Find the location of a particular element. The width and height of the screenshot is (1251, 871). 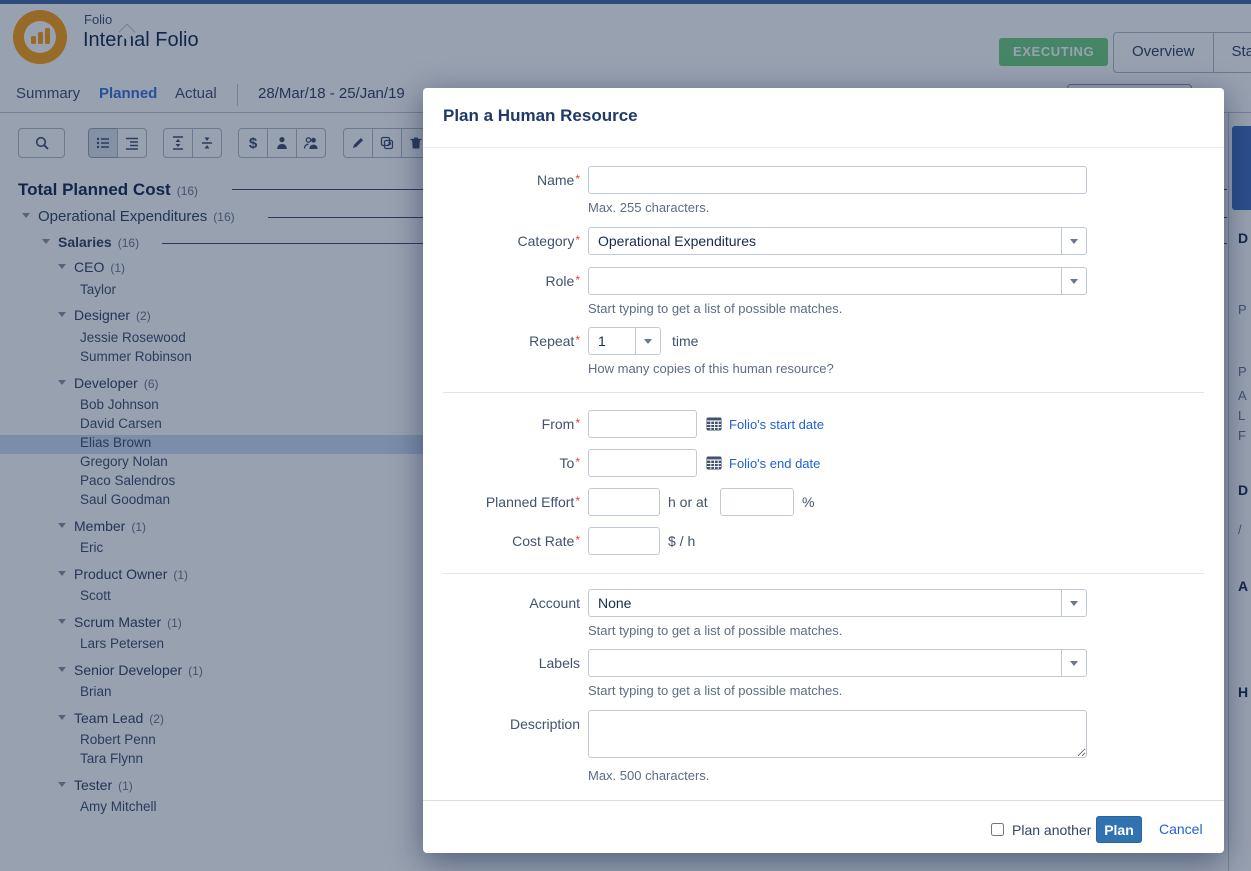

dialog-header-divider is located at coordinates (823, 147).